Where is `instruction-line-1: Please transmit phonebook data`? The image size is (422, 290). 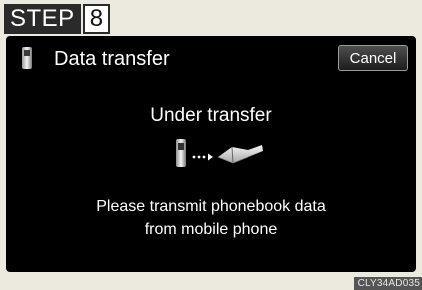
instruction-line-1: Please transmit phonebook data is located at coordinates (211, 206).